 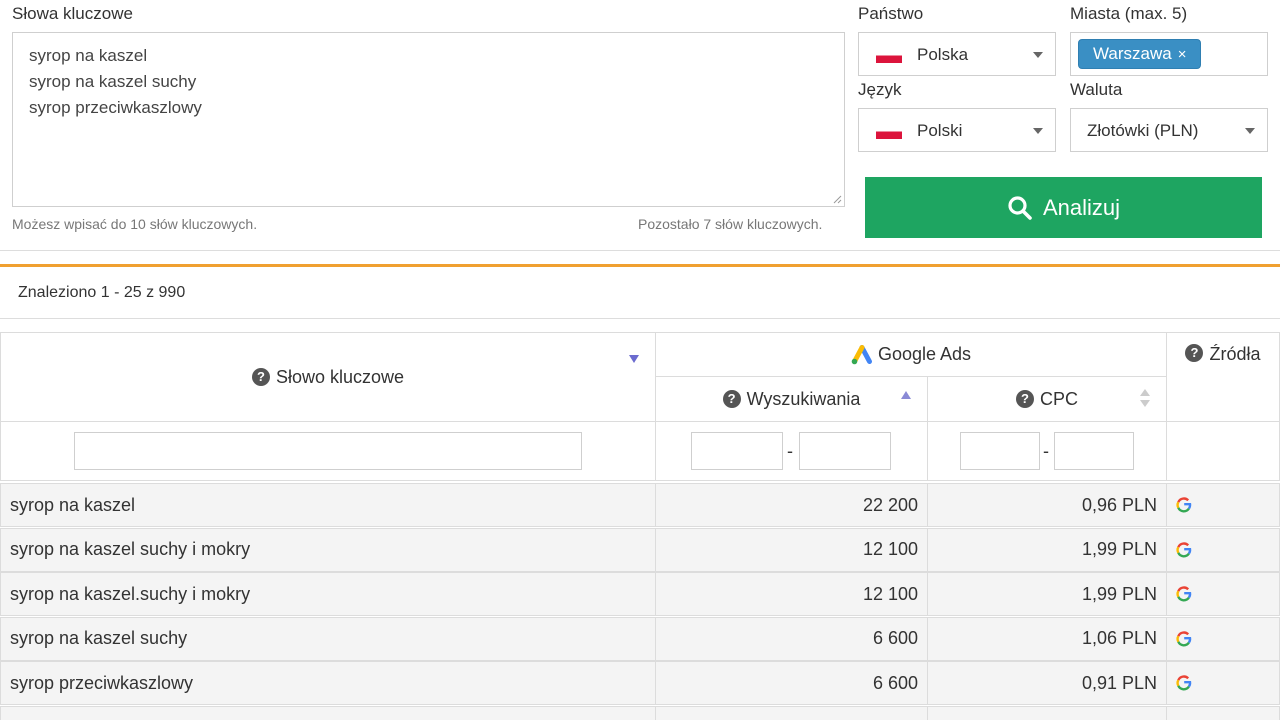 What do you see at coordinates (1143, 130) in the screenshot?
I see `currency-value: Złotówki (PLN)` at bounding box center [1143, 130].